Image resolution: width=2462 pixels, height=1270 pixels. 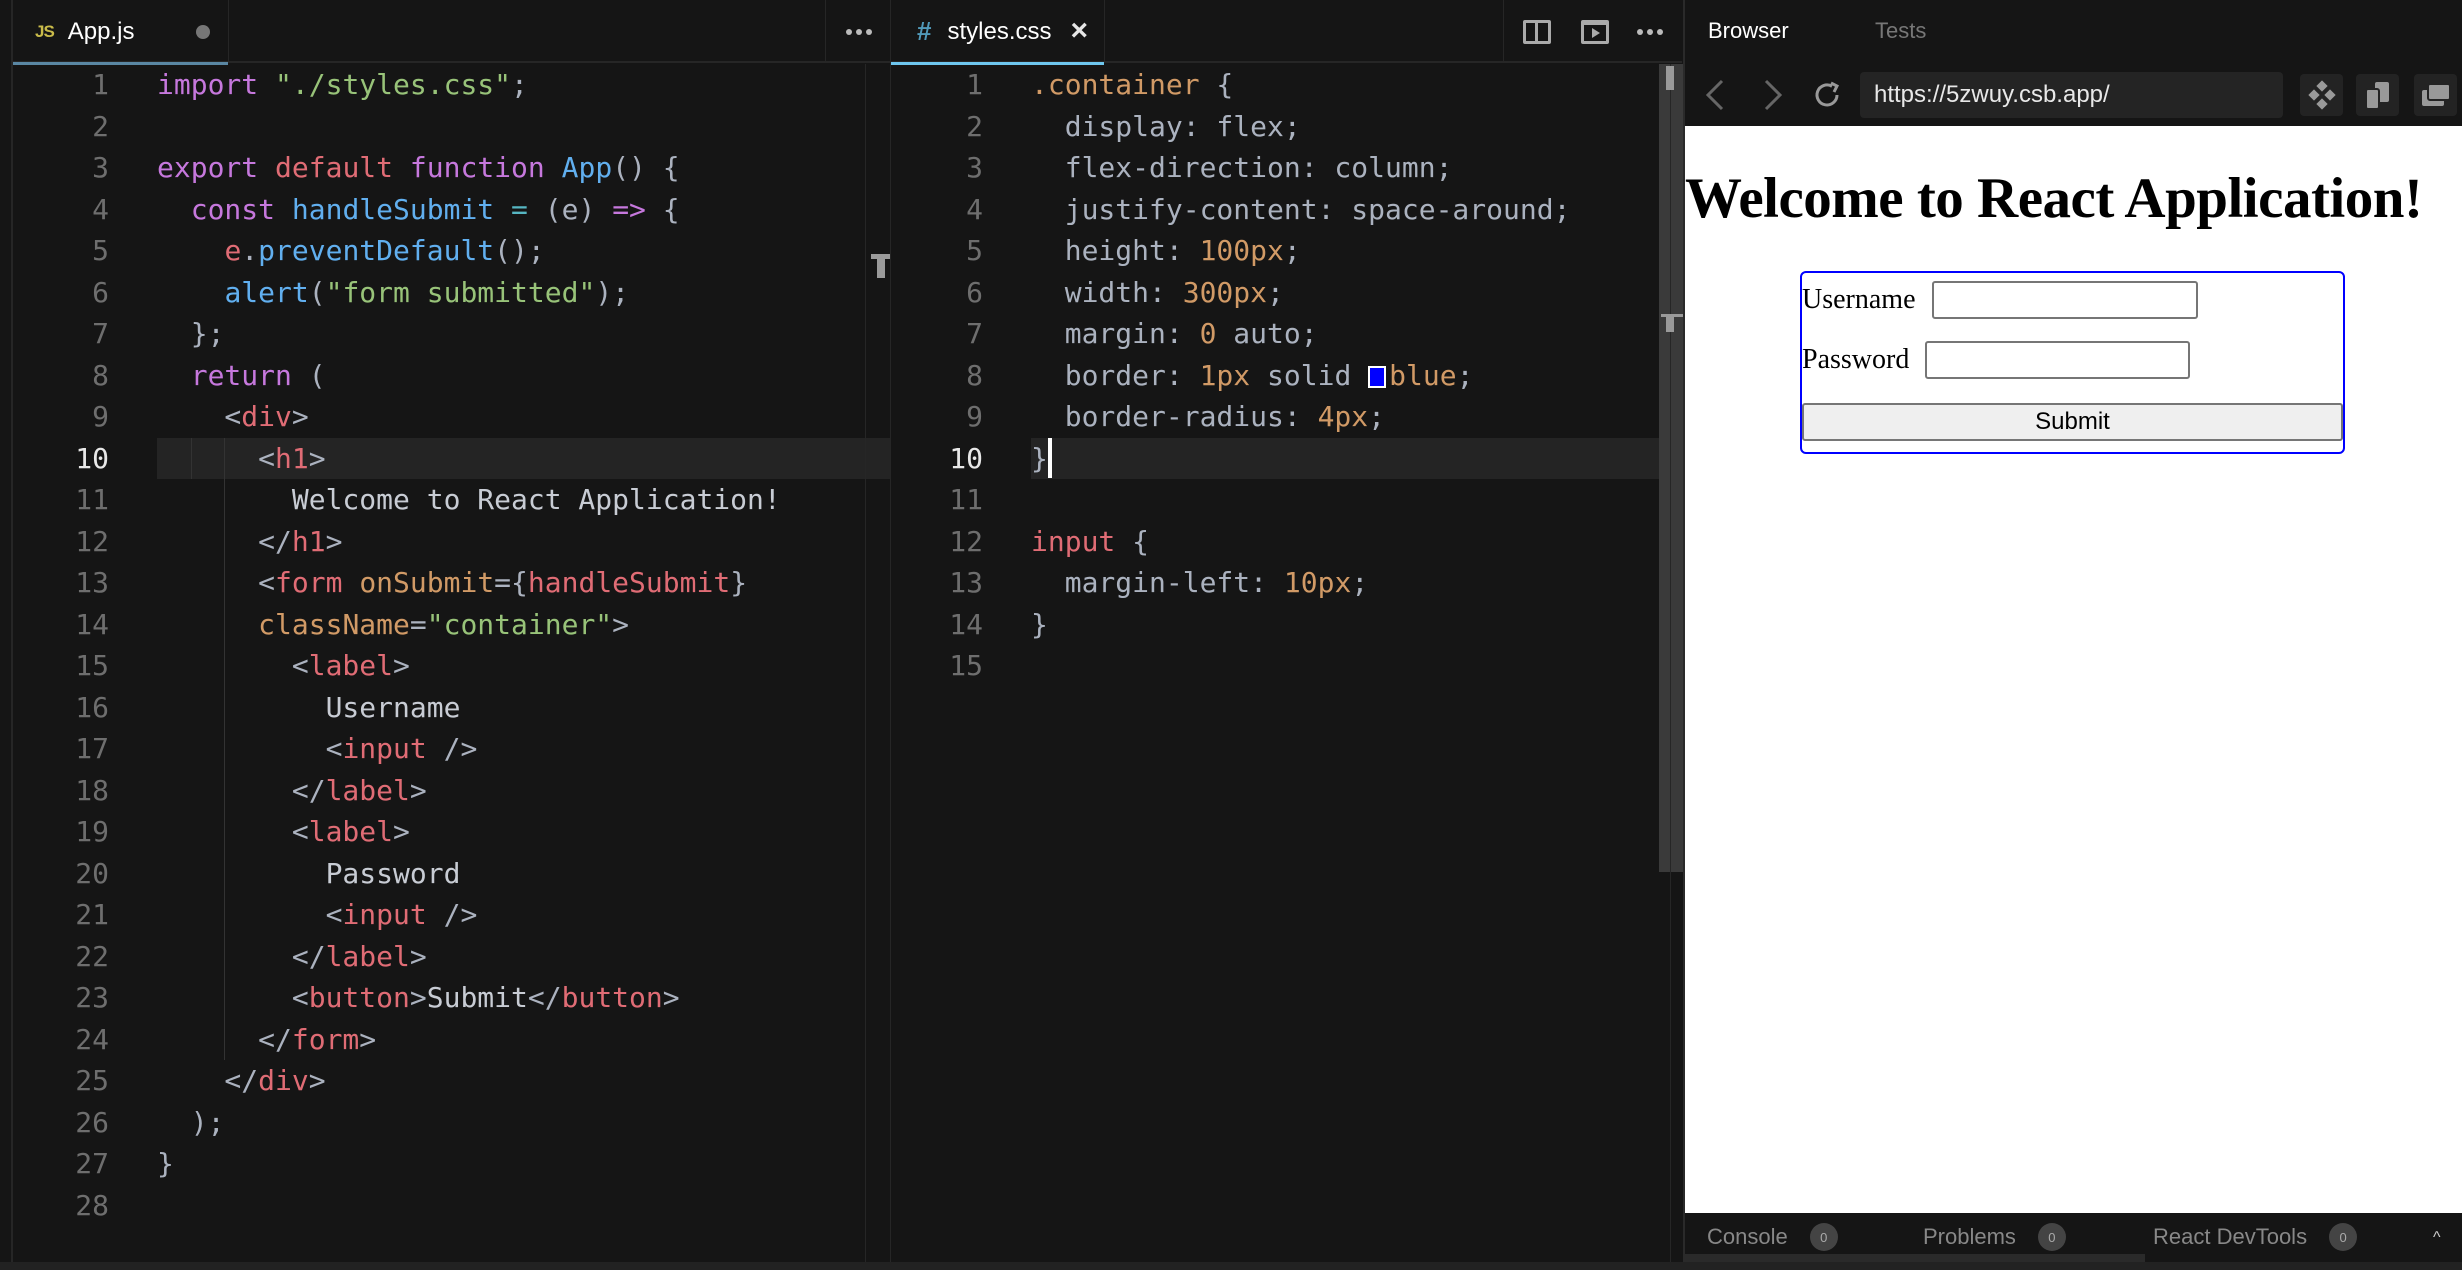 What do you see at coordinates (92, 748) in the screenshot?
I see `line-number: 17` at bounding box center [92, 748].